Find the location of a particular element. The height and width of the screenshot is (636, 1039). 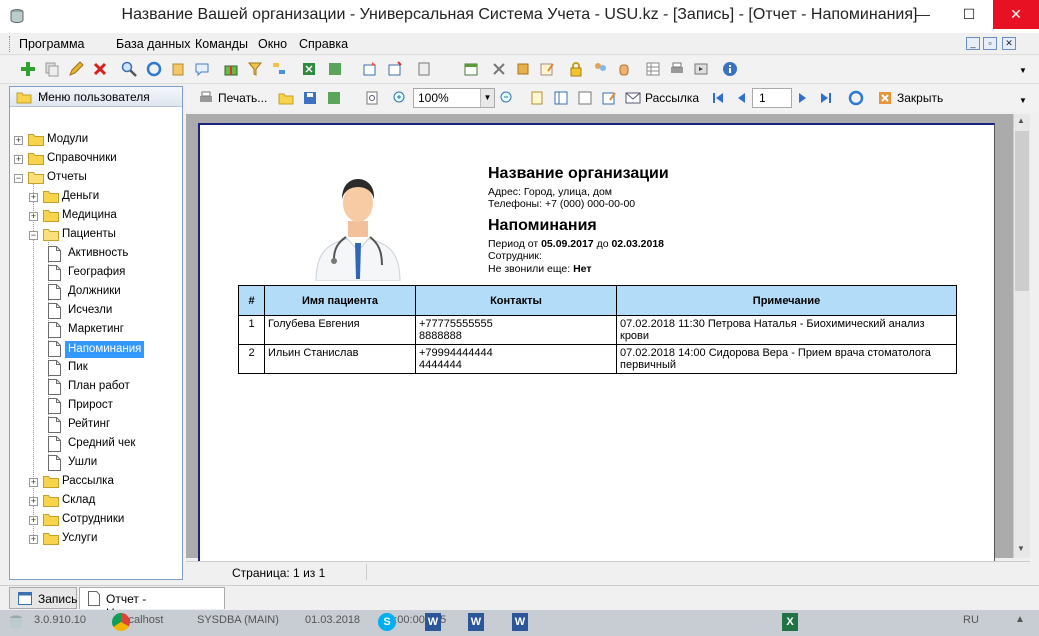

minimize-button: — is located at coordinates (923, 14).